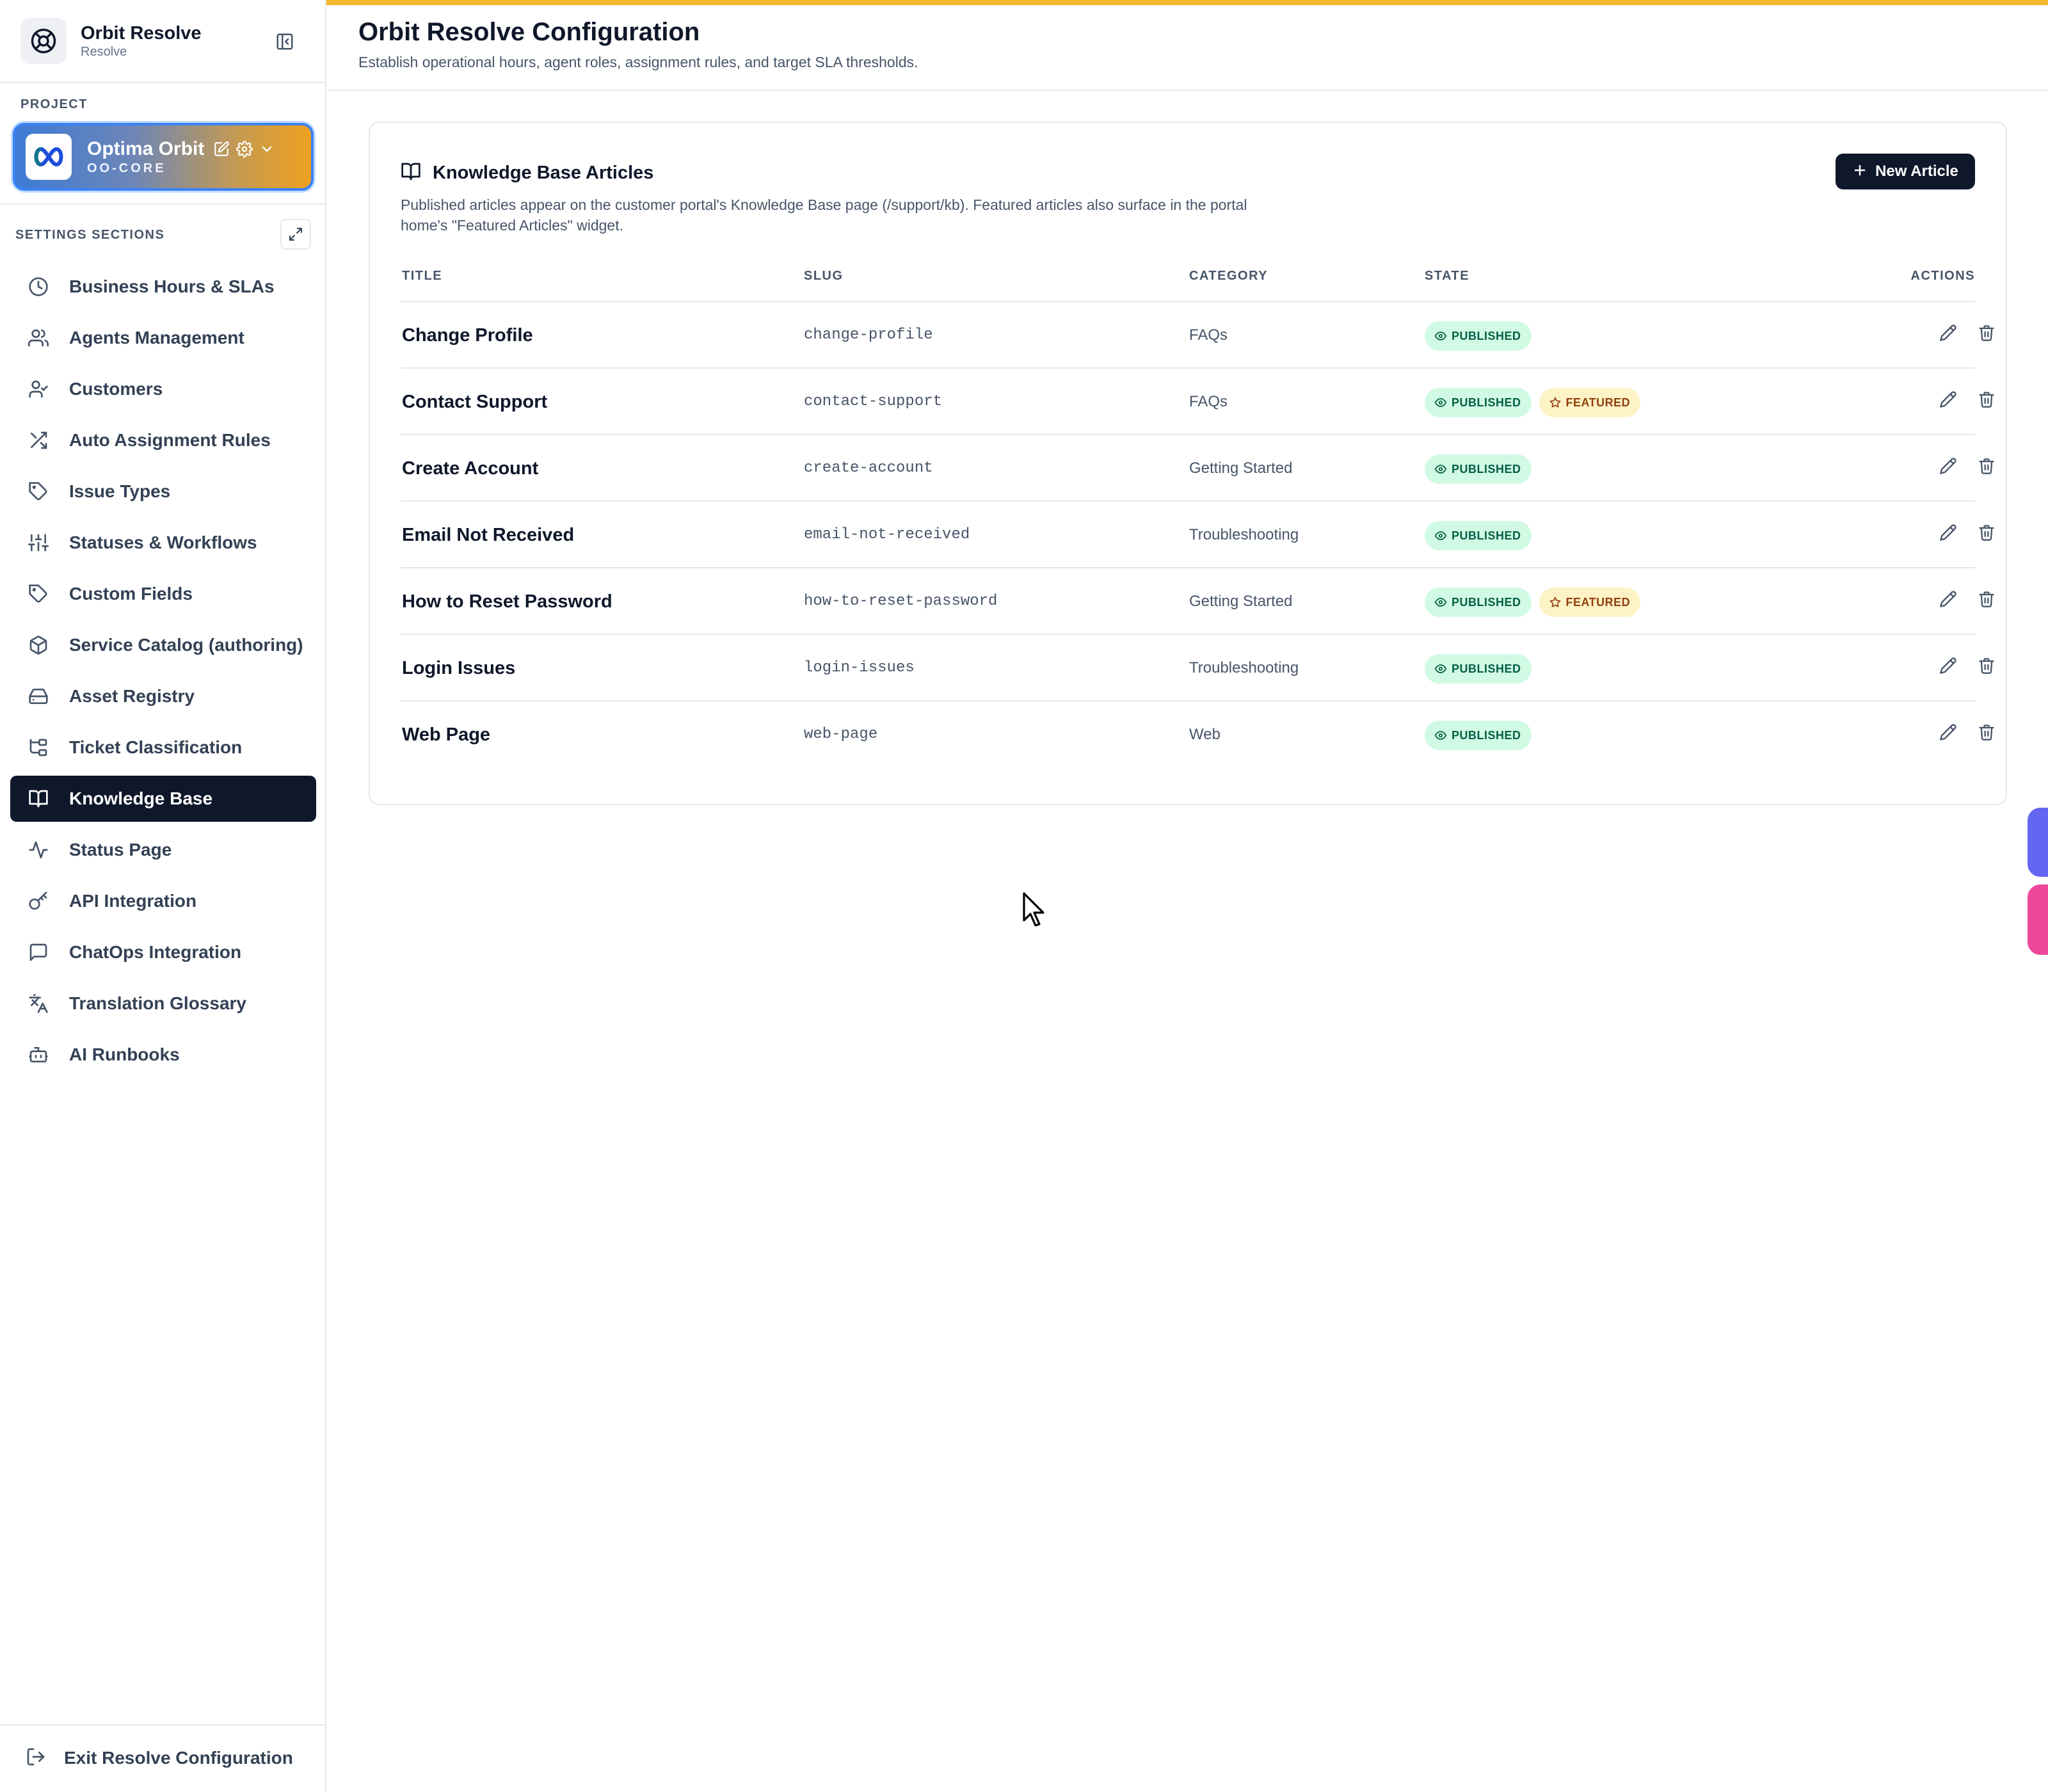 The width and height of the screenshot is (2048, 1792). I want to click on article-state: PUBLISHED FEATURED, so click(1536, 402).